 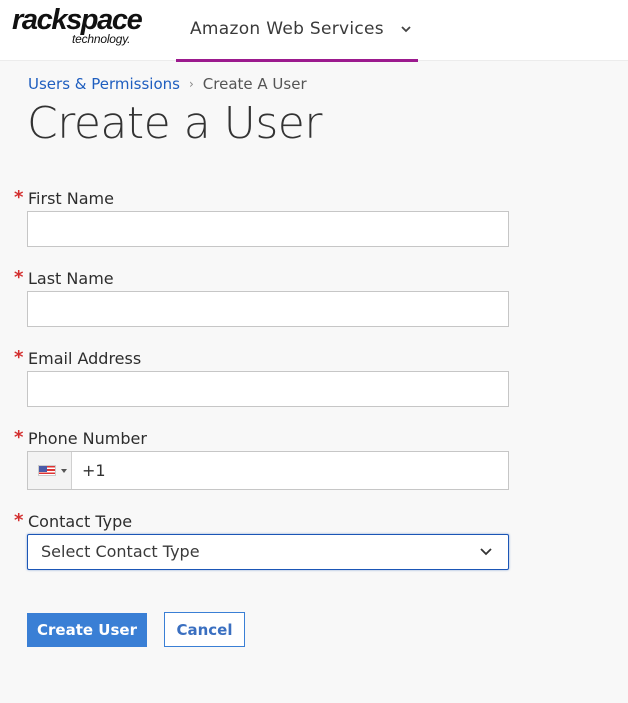 I want to click on phone-number-field: * Phone Number, so click(x=264, y=458).